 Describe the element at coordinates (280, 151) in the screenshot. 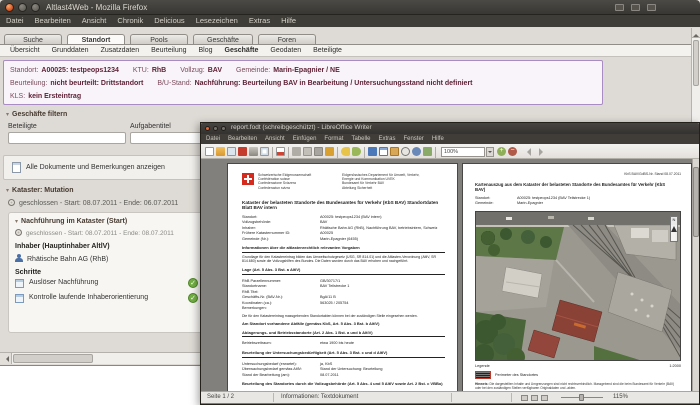

I see `spell-icon` at that location.